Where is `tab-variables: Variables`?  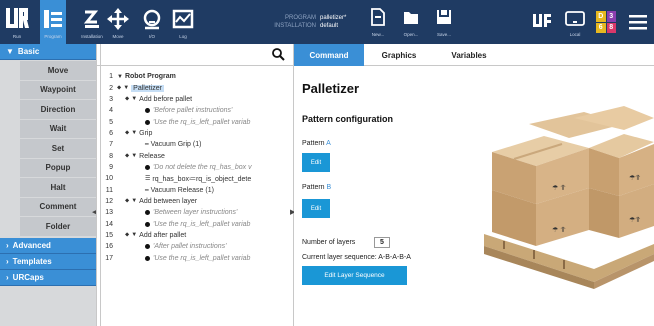 tab-variables: Variables is located at coordinates (469, 55).